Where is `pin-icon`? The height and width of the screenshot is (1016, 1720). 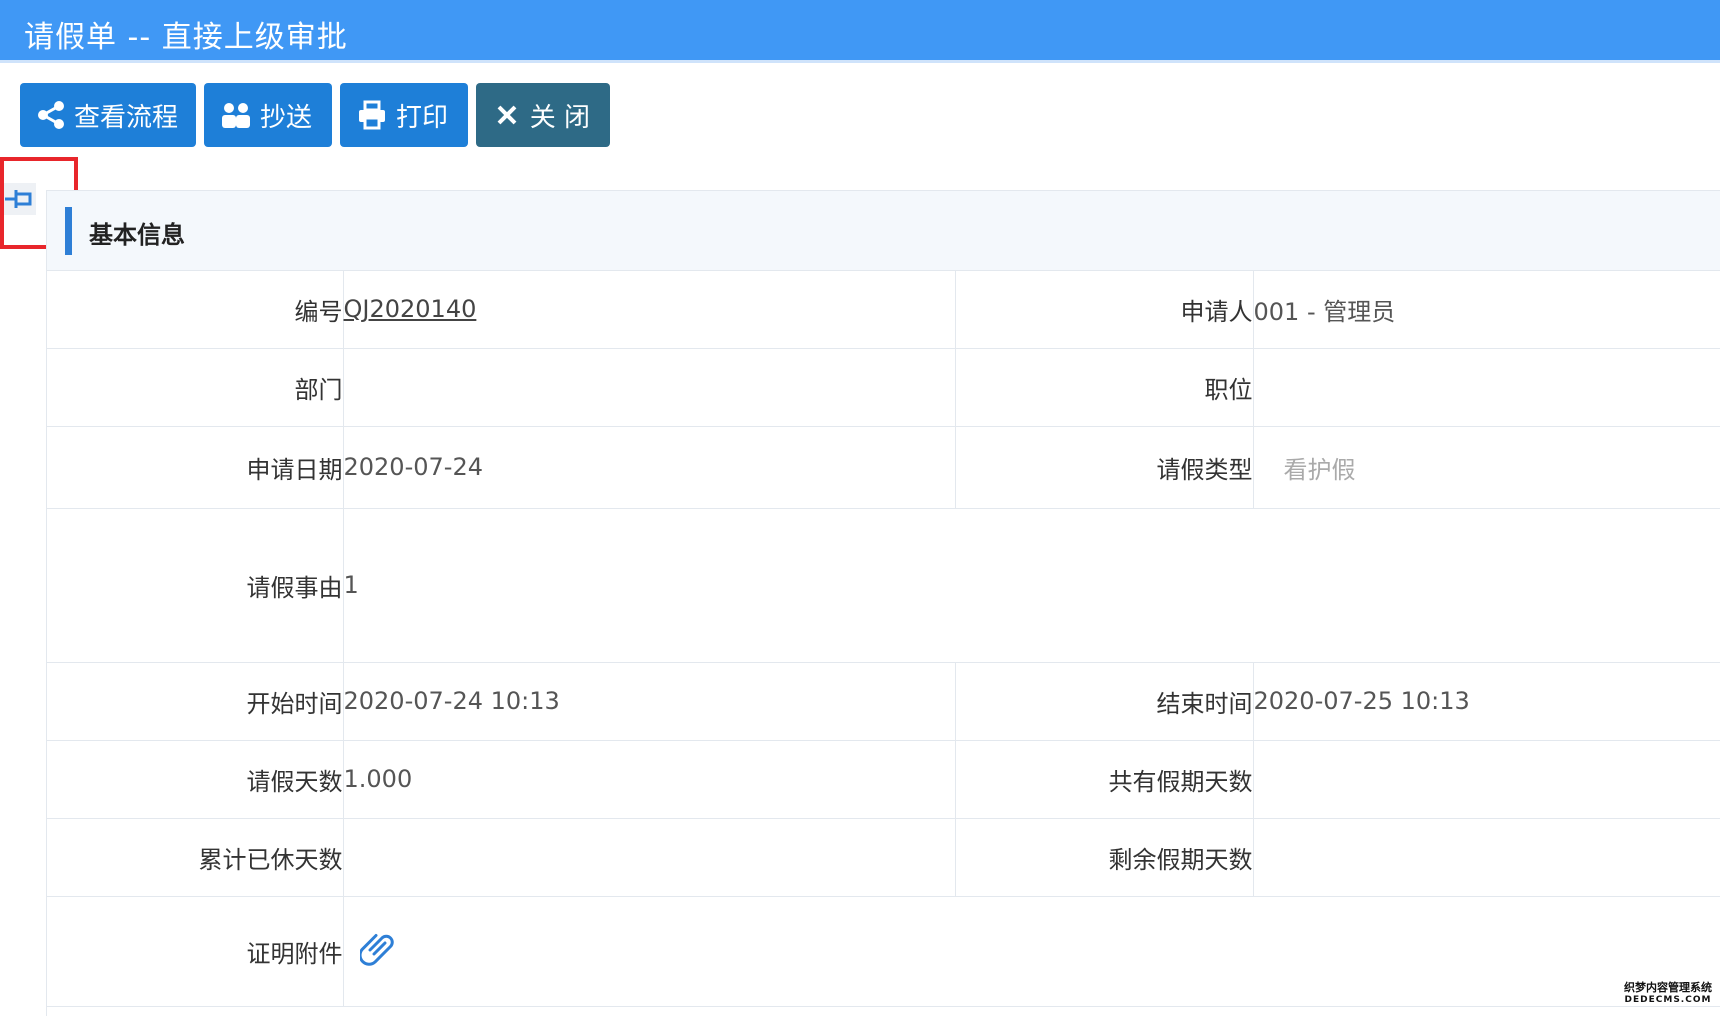
pin-icon is located at coordinates (19, 201).